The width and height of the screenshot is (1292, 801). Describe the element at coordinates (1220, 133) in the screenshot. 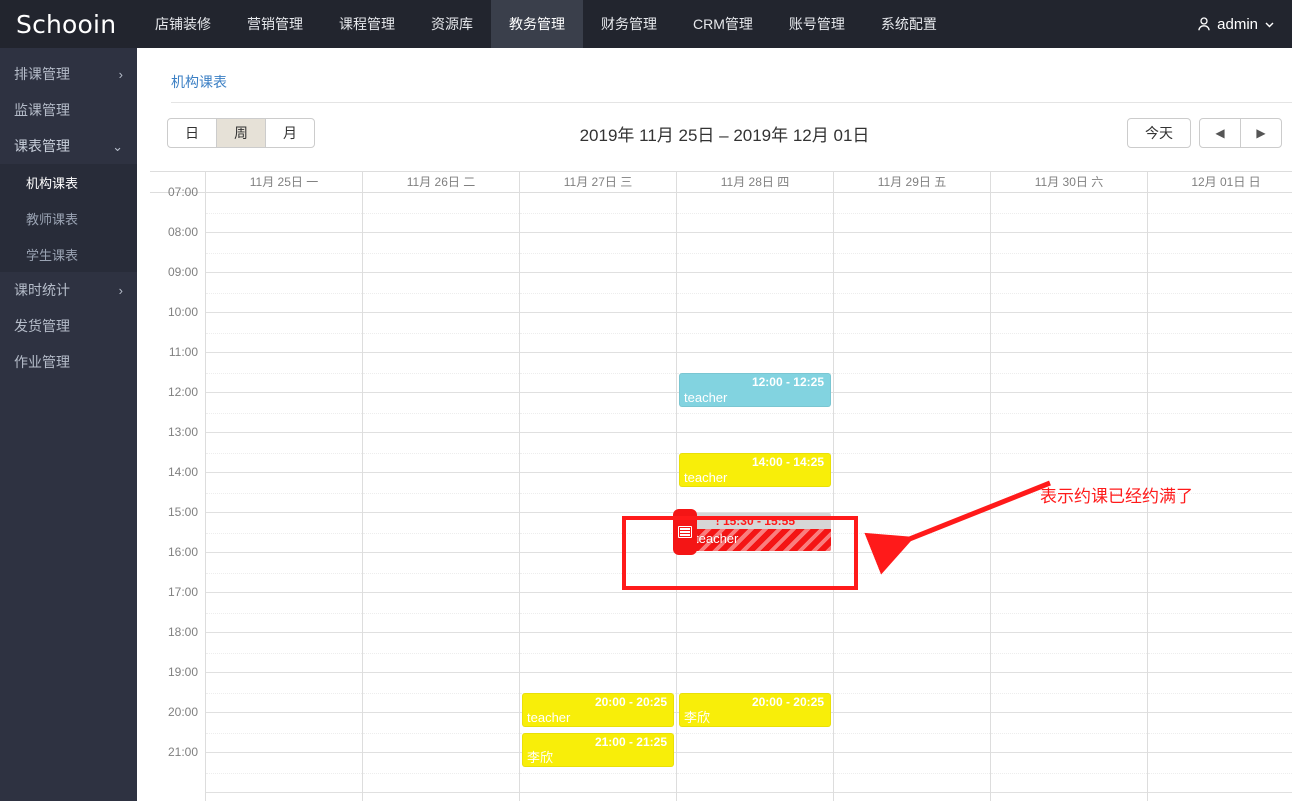

I see `prev-week-button: ◀` at that location.